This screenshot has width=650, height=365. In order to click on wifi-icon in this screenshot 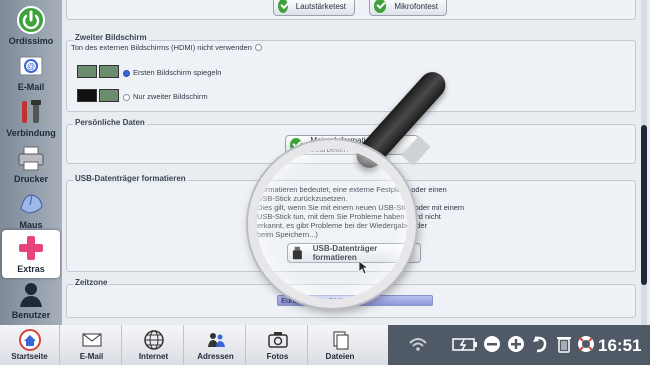, I will do `click(418, 344)`.